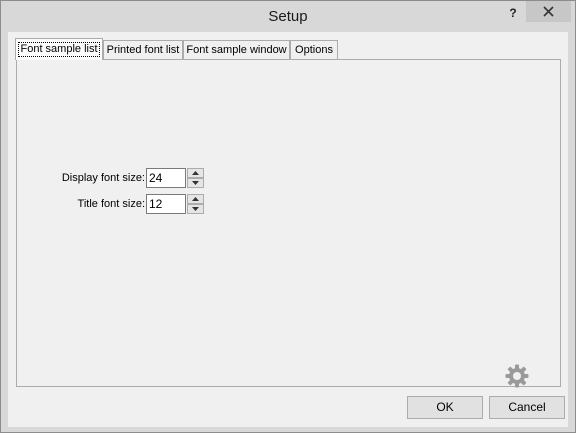 Image resolution: width=576 pixels, height=433 pixels. I want to click on title-font-size-up-button, so click(195, 199).